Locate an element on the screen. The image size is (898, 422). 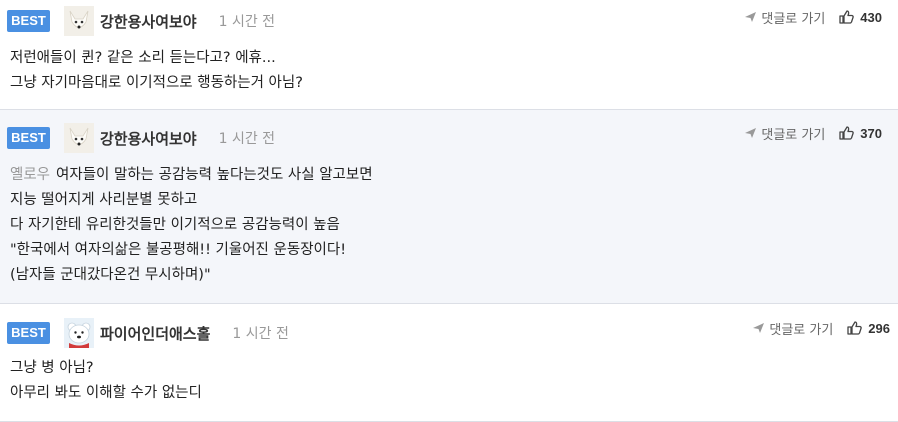
like-count: 430 is located at coordinates (871, 17).